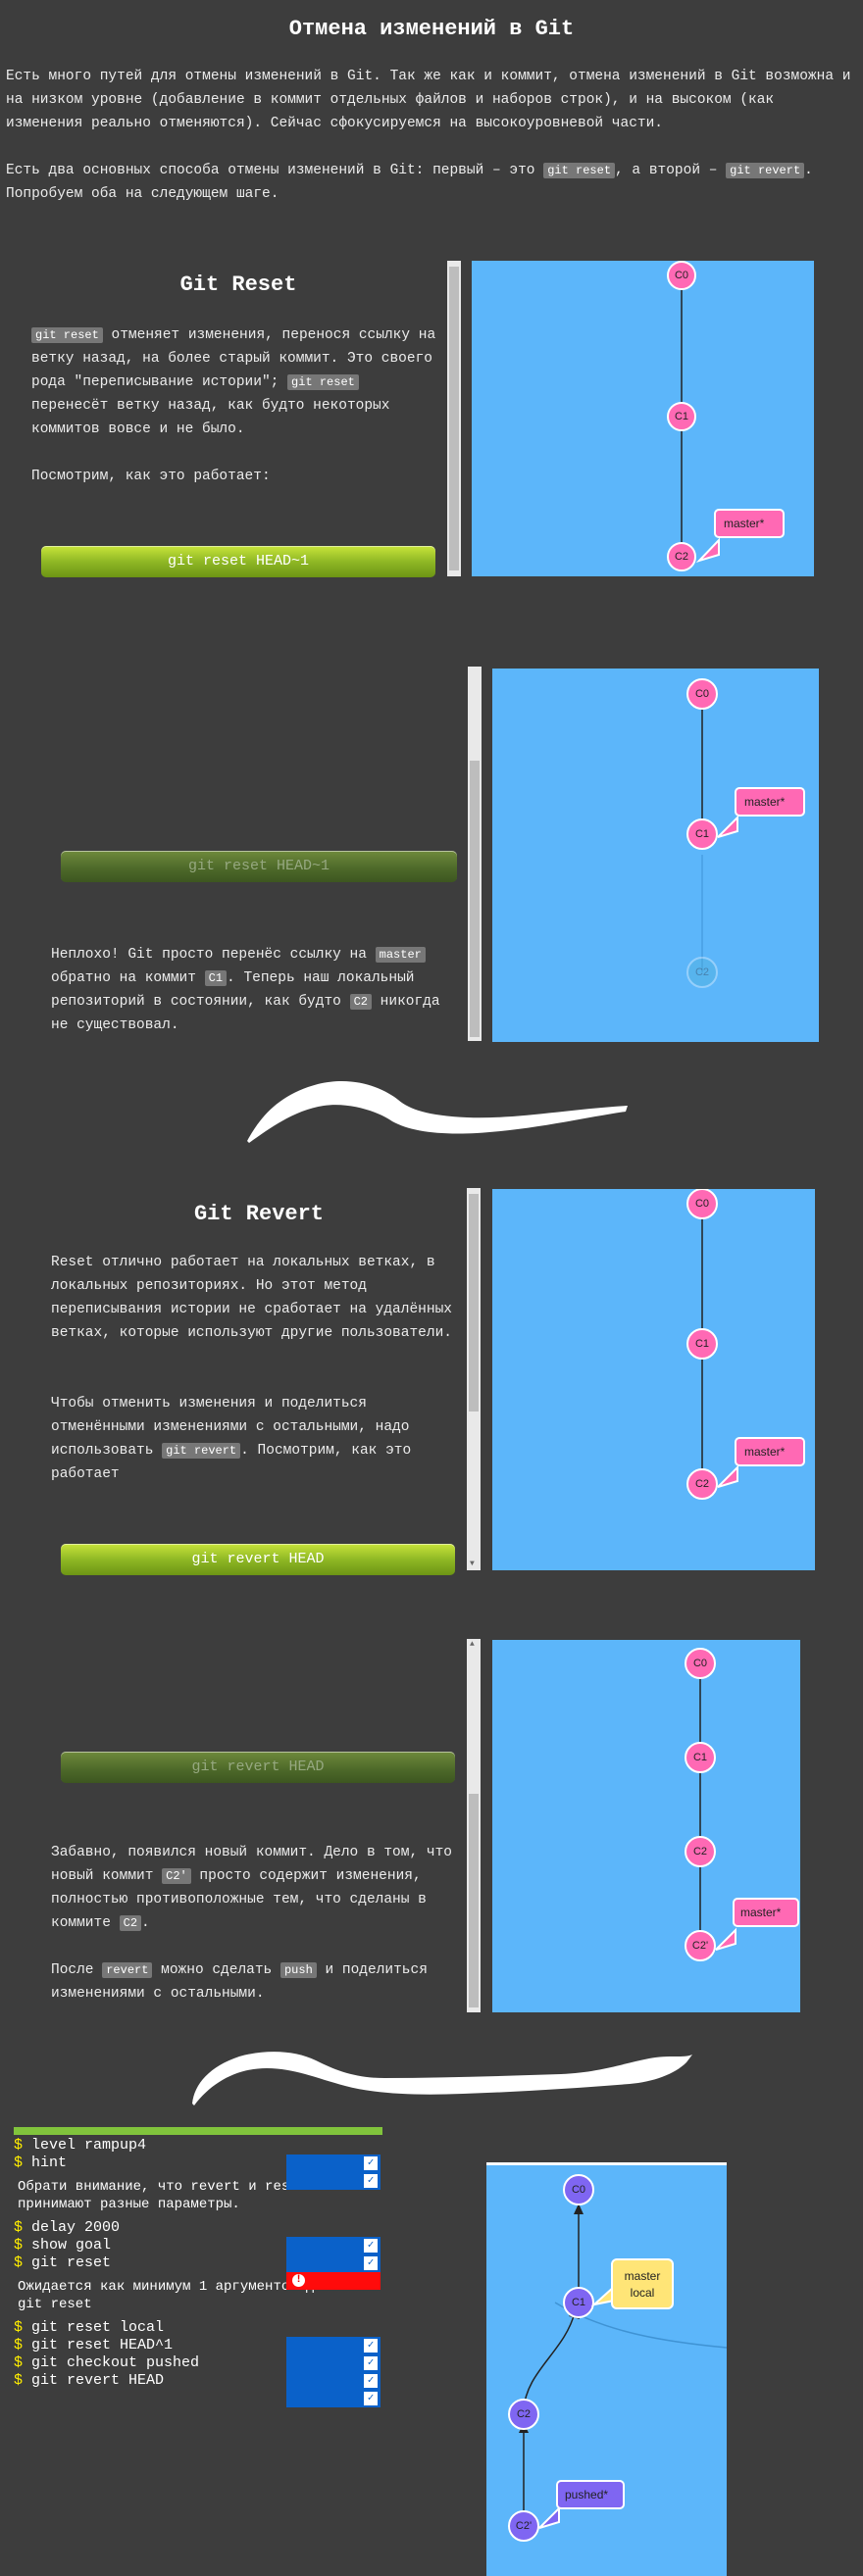 The width and height of the screenshot is (863, 2576). I want to click on error-indicator: !, so click(333, 2281).